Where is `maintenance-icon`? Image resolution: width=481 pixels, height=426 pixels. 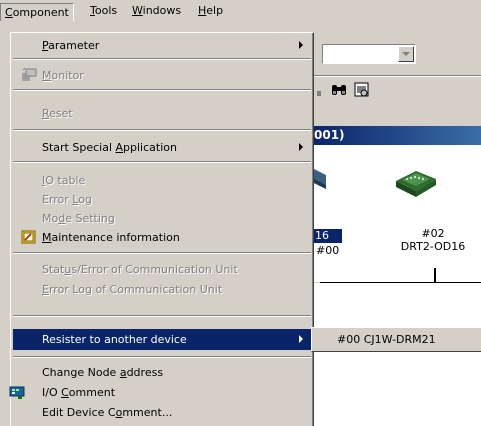
maintenance-icon is located at coordinates (28, 237).